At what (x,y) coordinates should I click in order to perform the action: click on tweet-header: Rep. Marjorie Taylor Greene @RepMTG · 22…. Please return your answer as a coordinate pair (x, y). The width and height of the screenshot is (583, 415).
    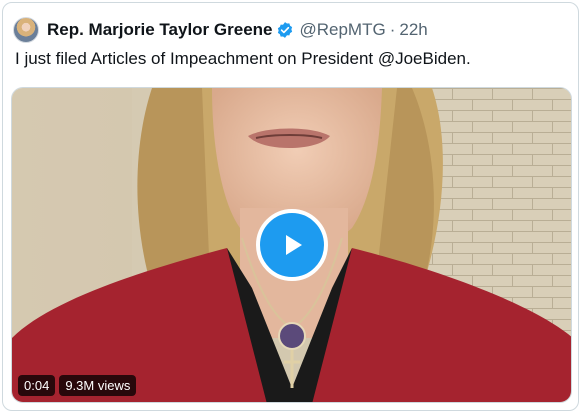
    Looking at the image, I should click on (220, 30).